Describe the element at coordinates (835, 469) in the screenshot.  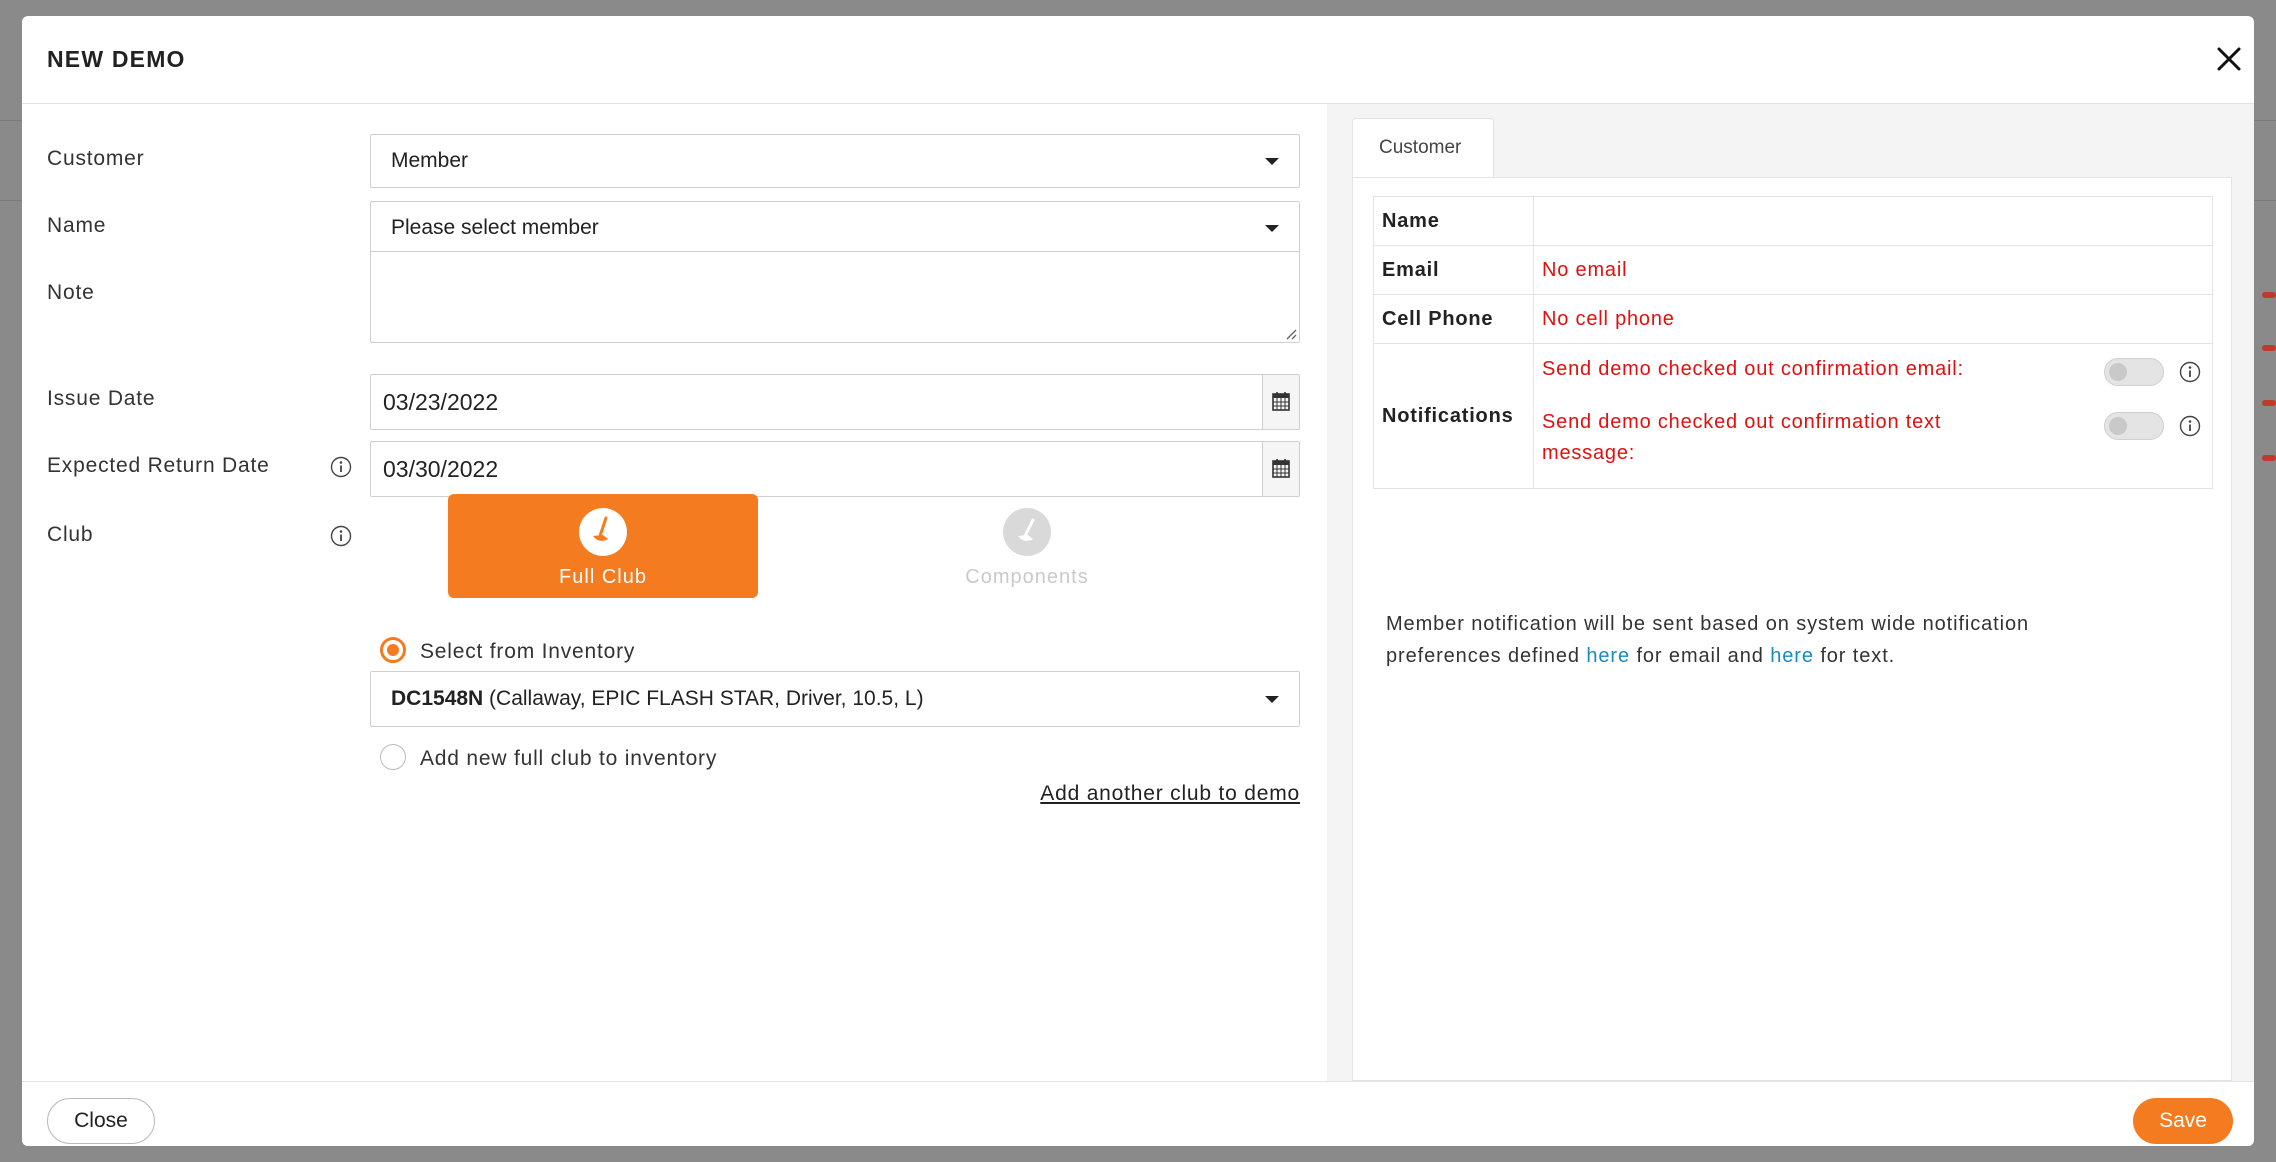
I see `expected-return-date-field: 03/30/2022` at that location.